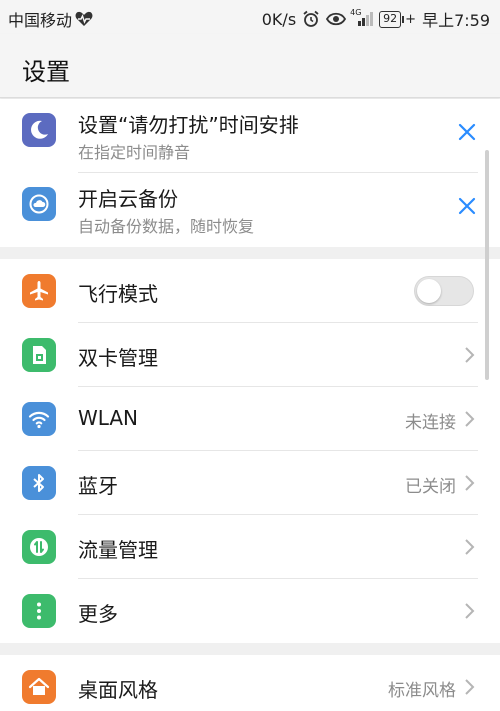  What do you see at coordinates (40, 20) in the screenshot?
I see `carrier-label: 中国移动` at bounding box center [40, 20].